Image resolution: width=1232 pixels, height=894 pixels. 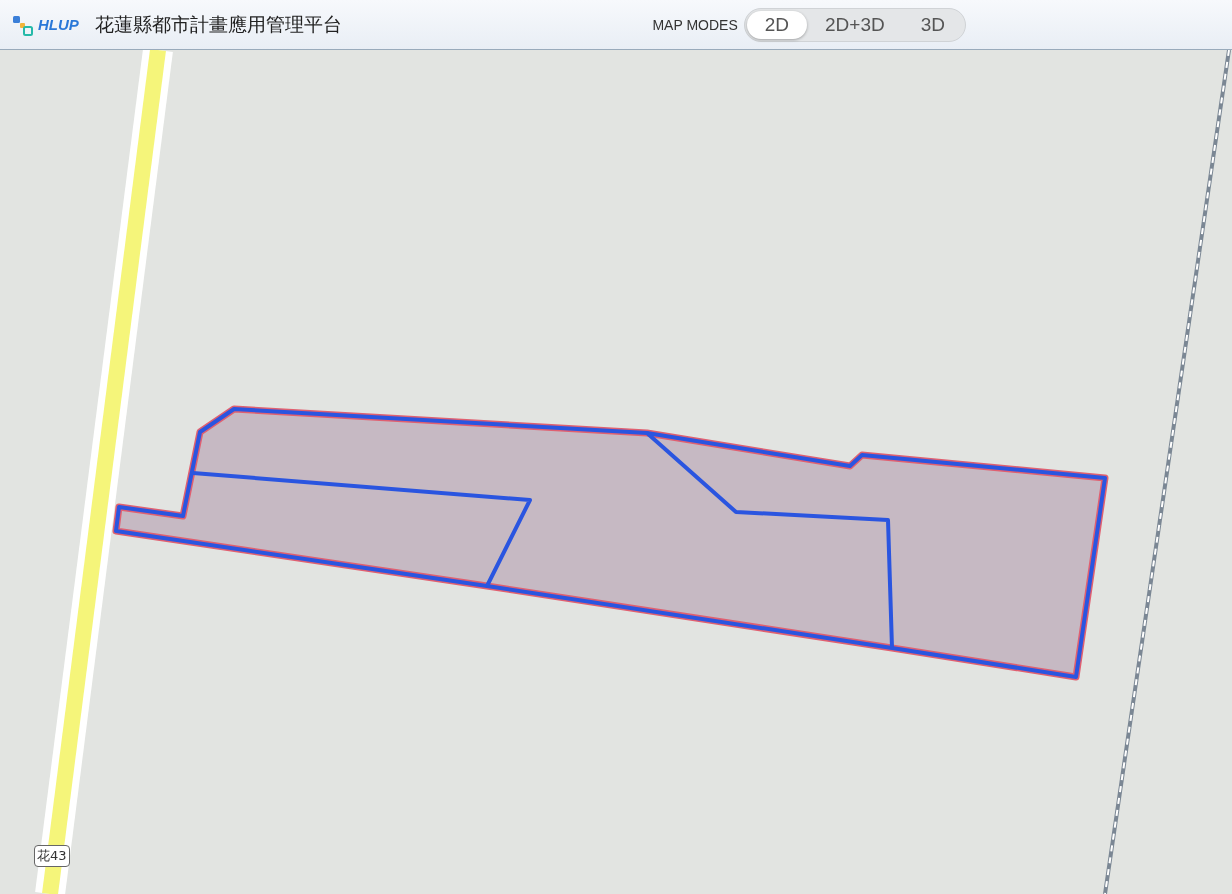 I want to click on map-mode-tab: 3D, so click(x=932, y=24).